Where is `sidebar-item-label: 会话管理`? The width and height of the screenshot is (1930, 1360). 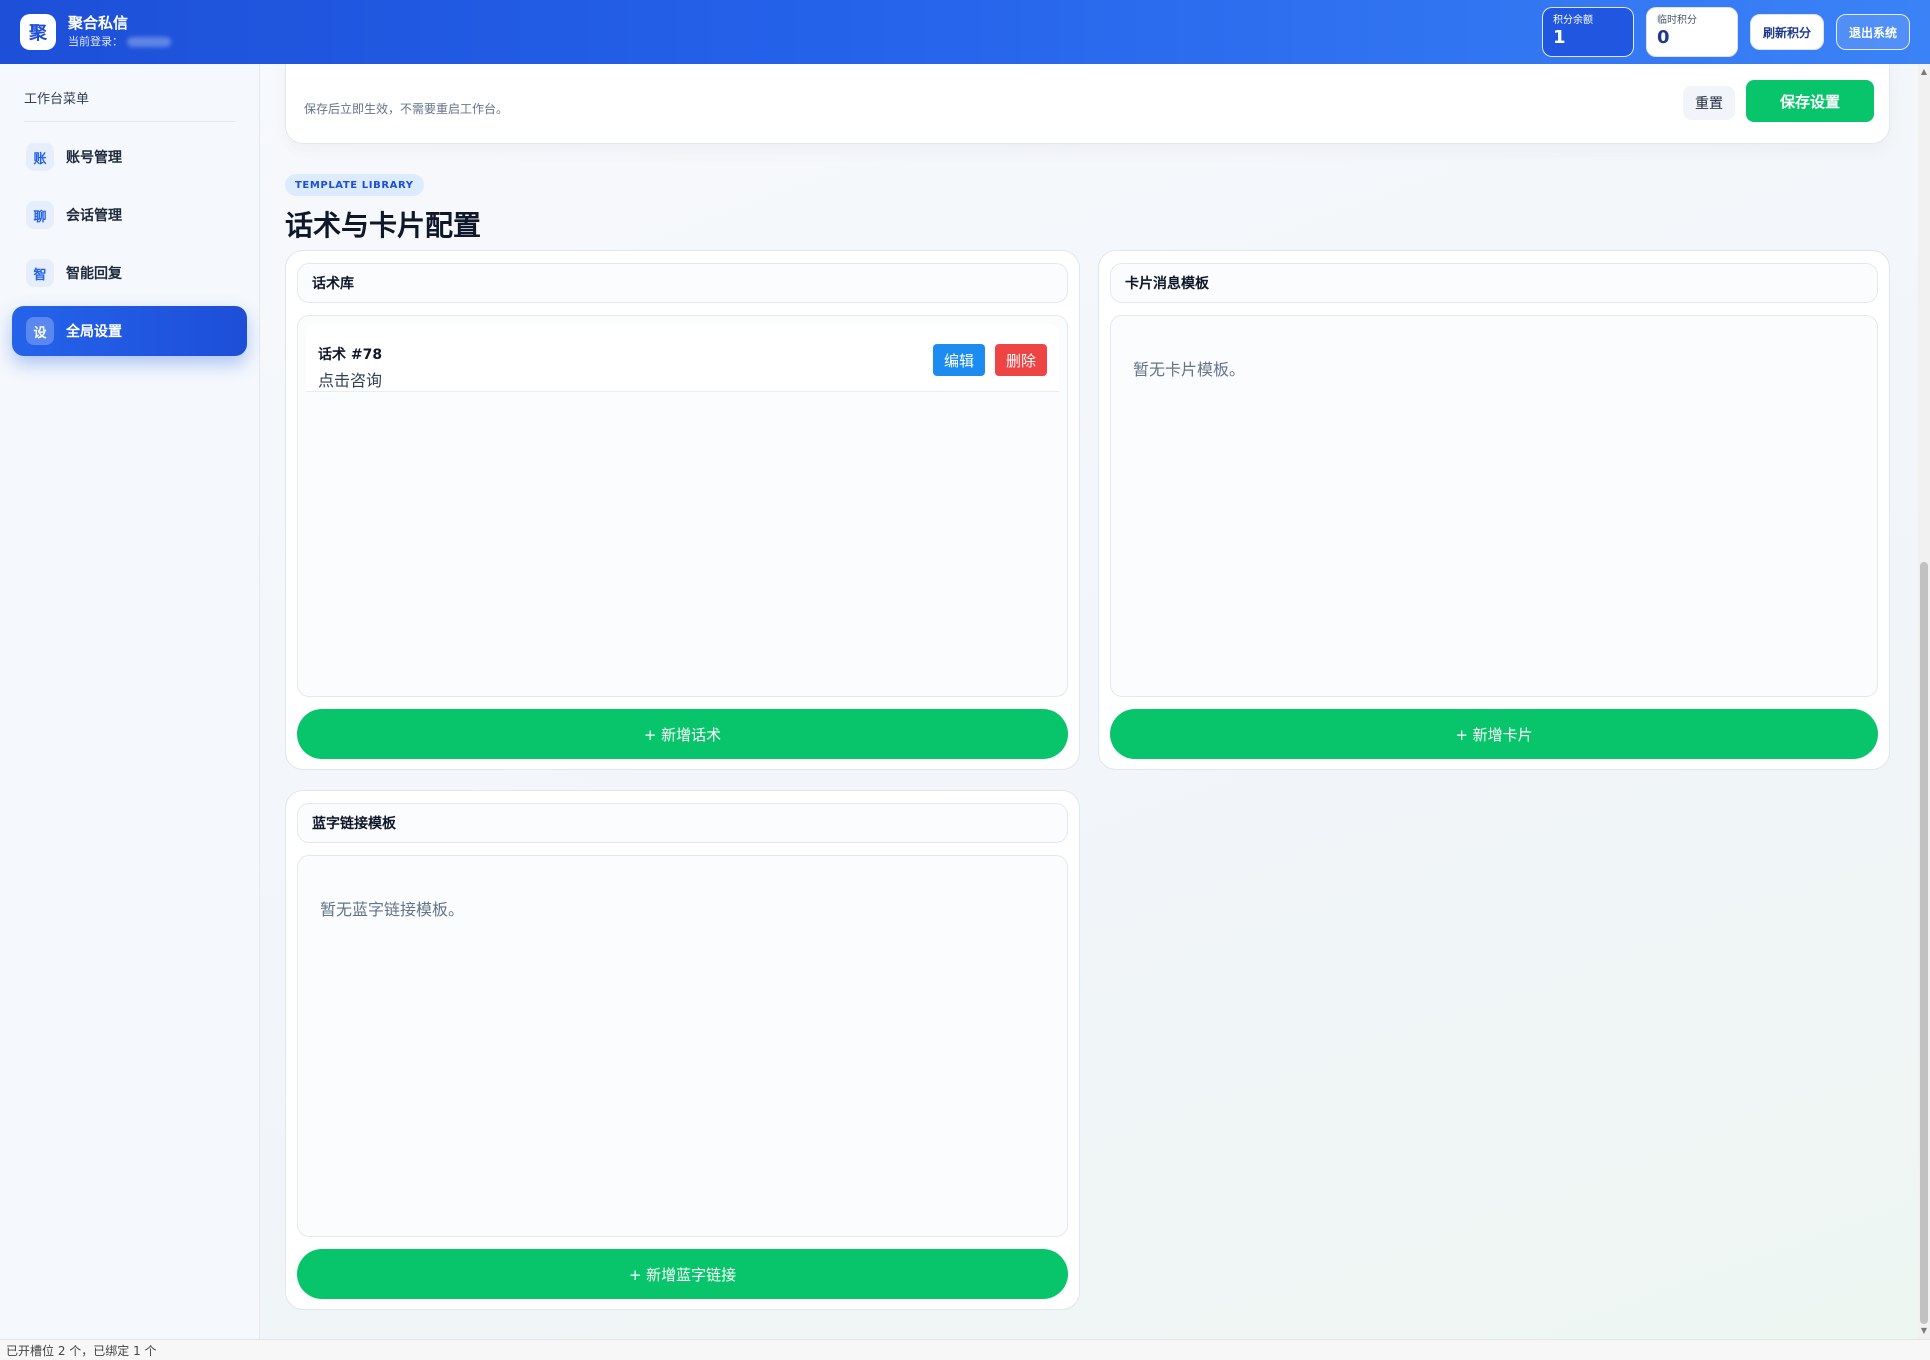 sidebar-item-label: 会话管理 is located at coordinates (94, 216).